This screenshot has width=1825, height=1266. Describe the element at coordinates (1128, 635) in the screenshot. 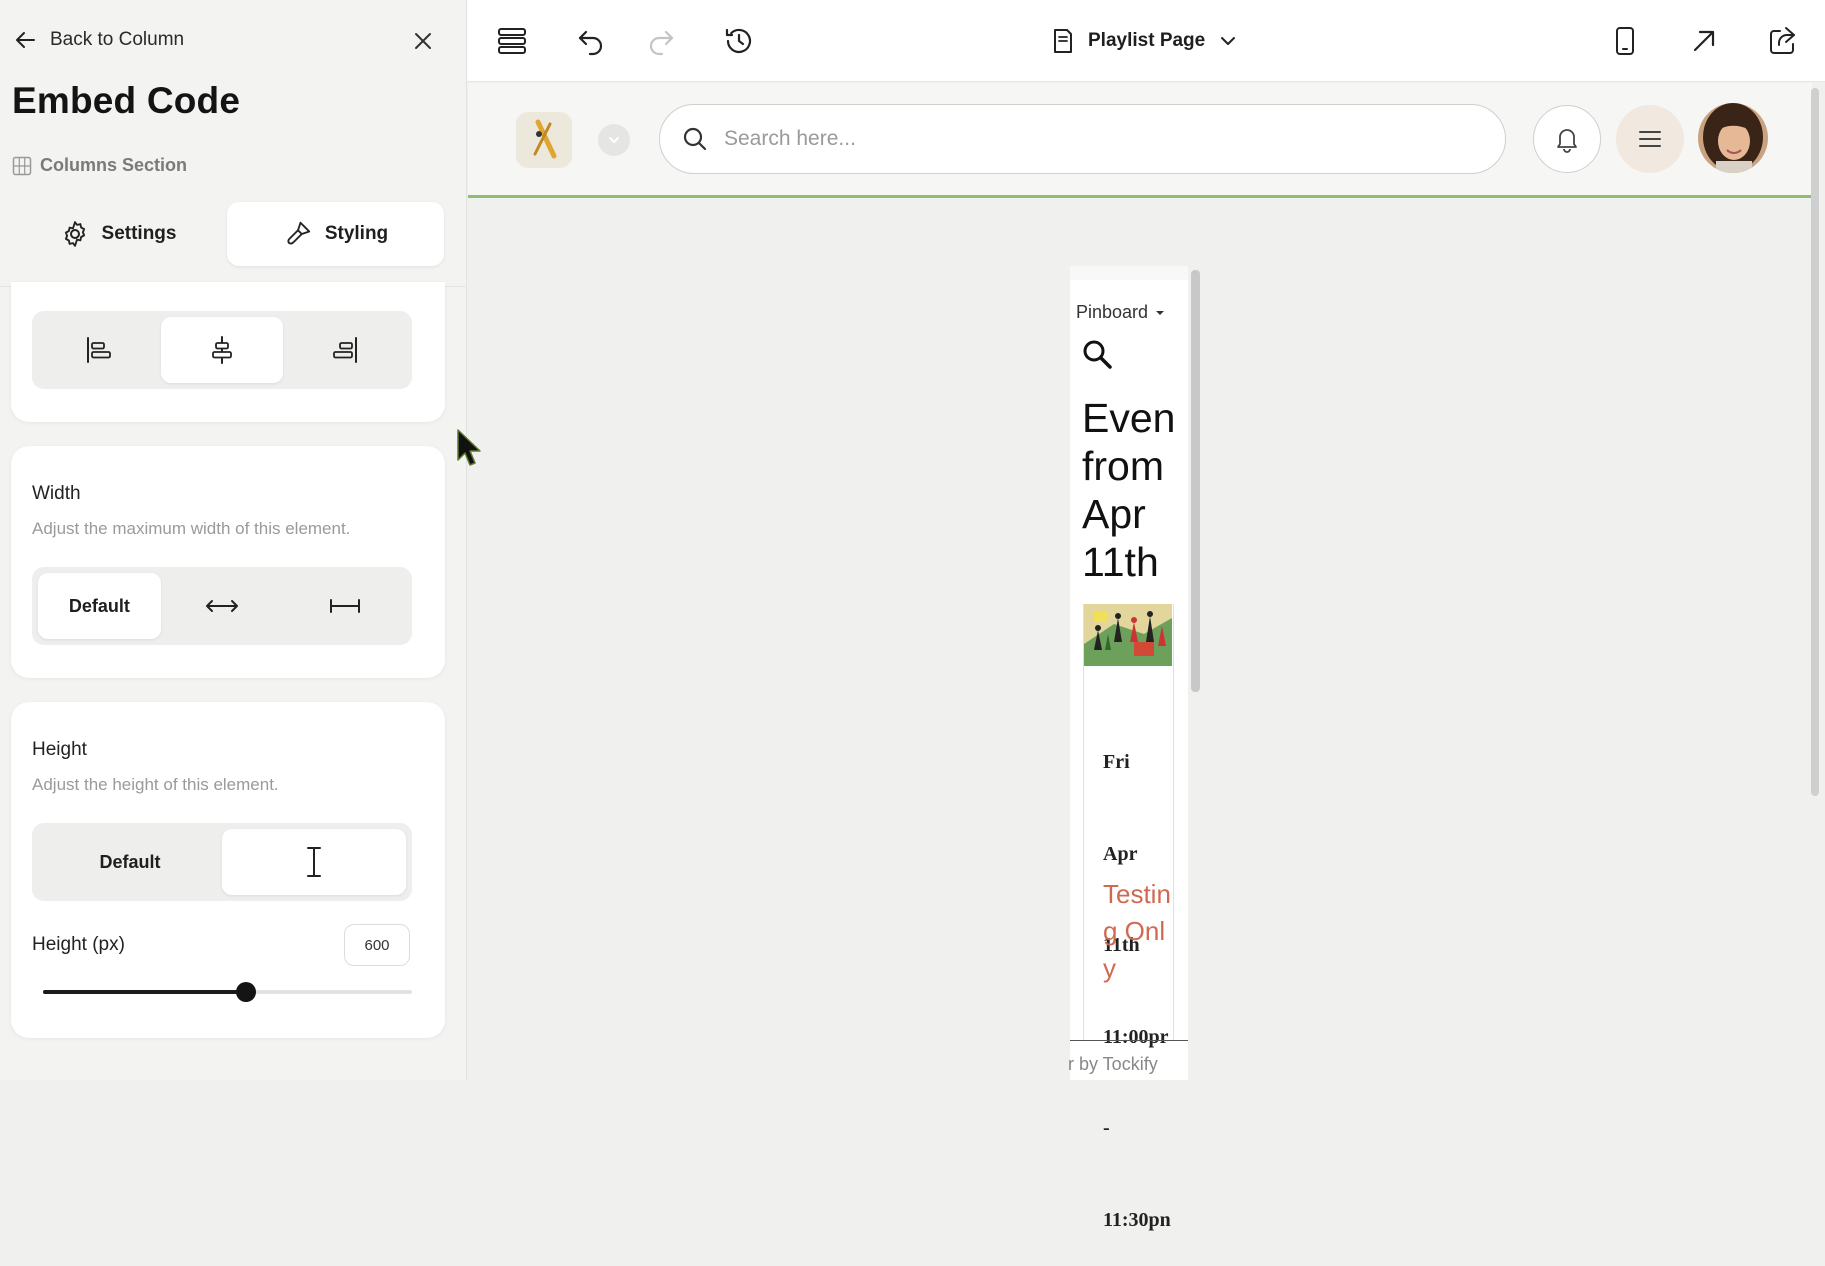

I see `event-image` at that location.